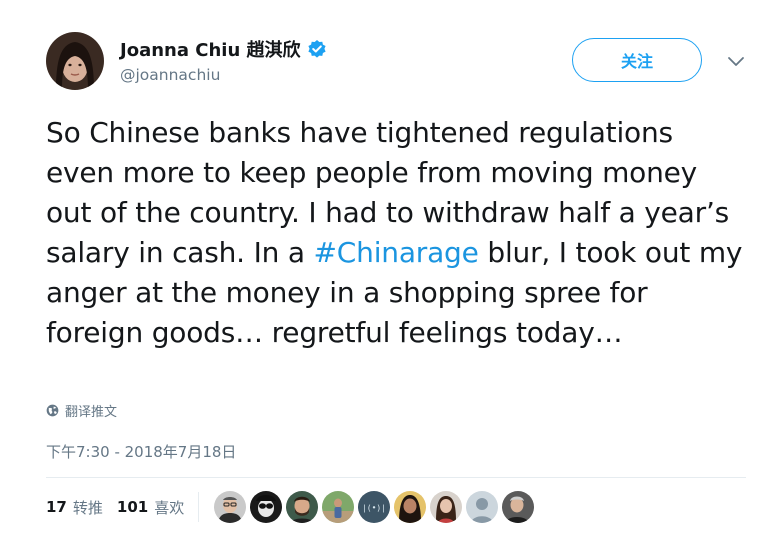 This screenshot has width=779, height=536. Describe the element at coordinates (210, 49) in the screenshot. I see `author-display-name: Joanna Chiu 趙淇欣` at that location.